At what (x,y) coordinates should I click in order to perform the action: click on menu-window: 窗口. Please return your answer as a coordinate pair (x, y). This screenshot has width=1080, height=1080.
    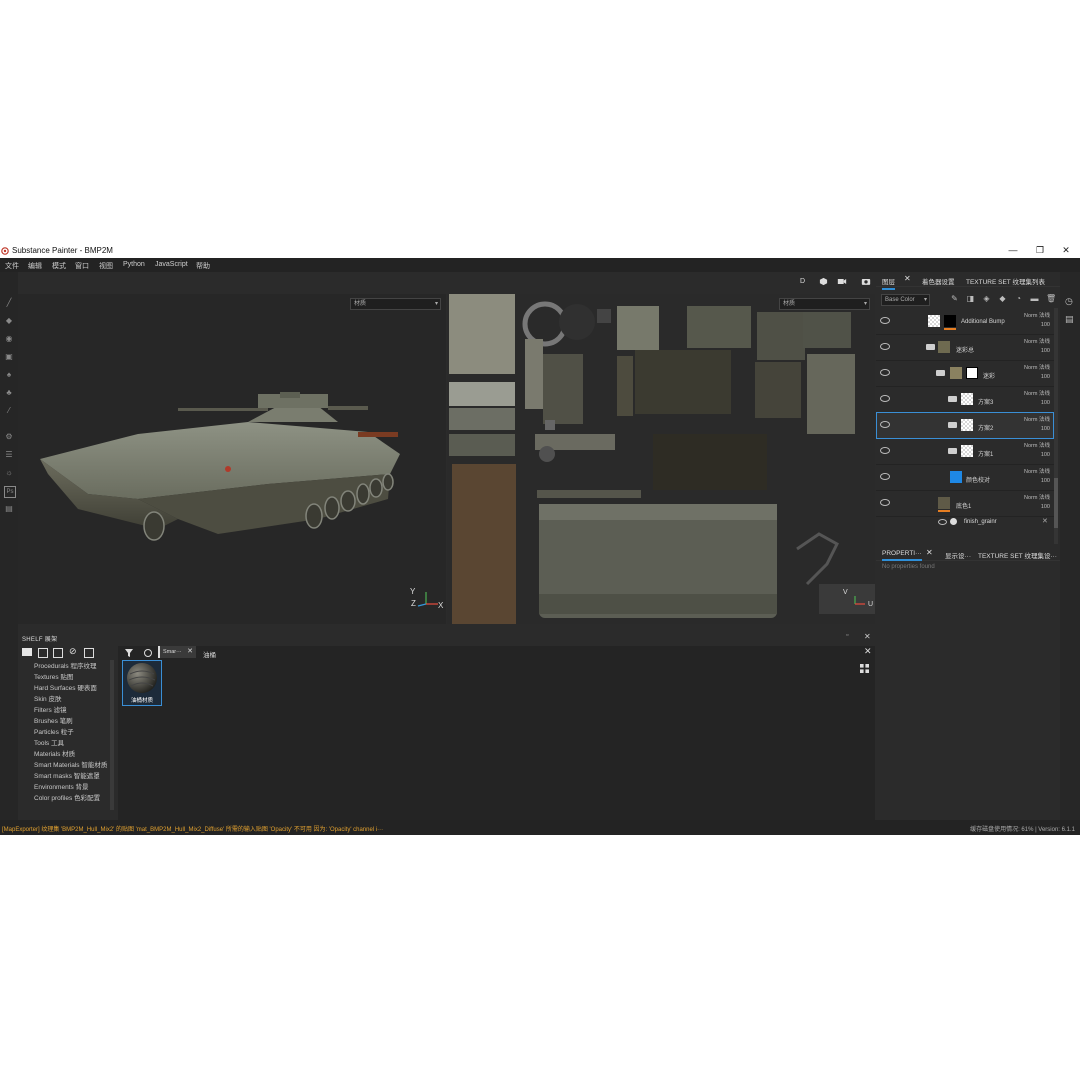
    Looking at the image, I should click on (82, 266).